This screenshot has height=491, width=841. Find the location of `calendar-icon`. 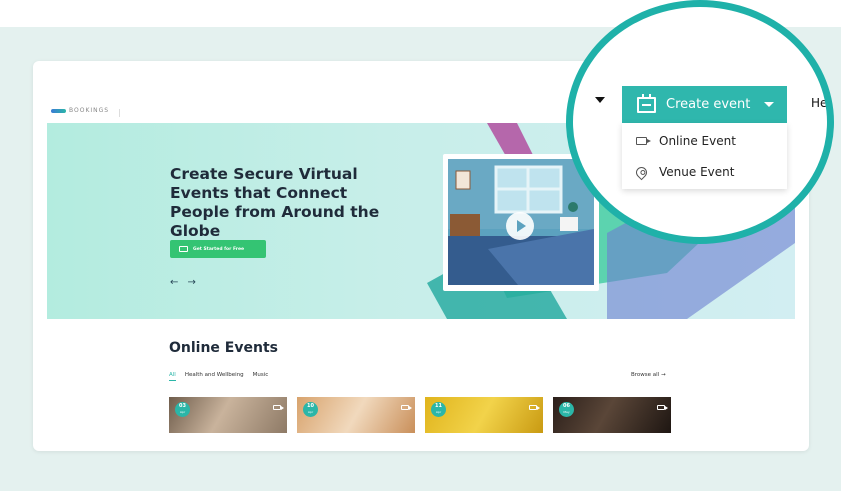

calendar-icon is located at coordinates (646, 103).